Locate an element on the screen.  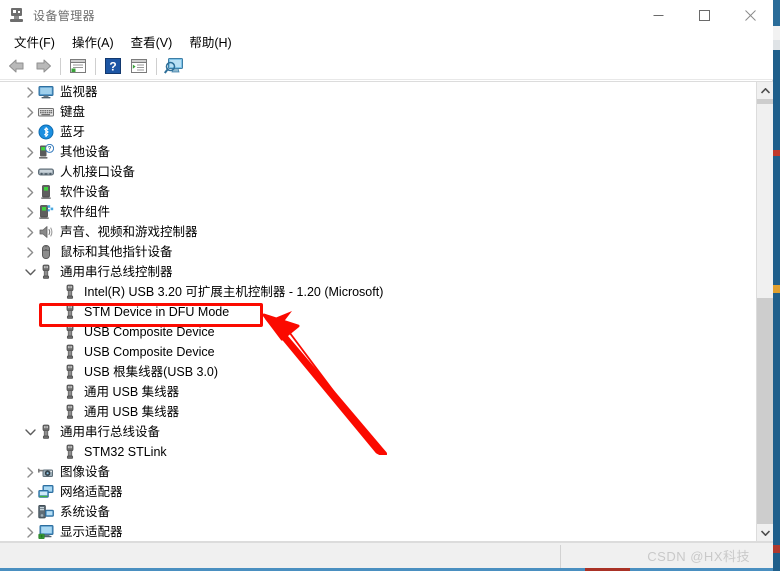
hid-device-icon is located at coordinates (46, 172).